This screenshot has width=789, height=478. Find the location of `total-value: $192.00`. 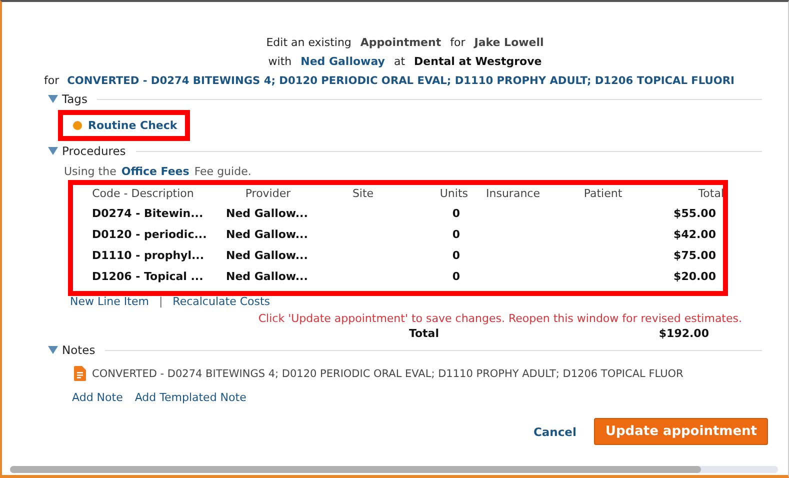

total-value: $192.00 is located at coordinates (683, 333).